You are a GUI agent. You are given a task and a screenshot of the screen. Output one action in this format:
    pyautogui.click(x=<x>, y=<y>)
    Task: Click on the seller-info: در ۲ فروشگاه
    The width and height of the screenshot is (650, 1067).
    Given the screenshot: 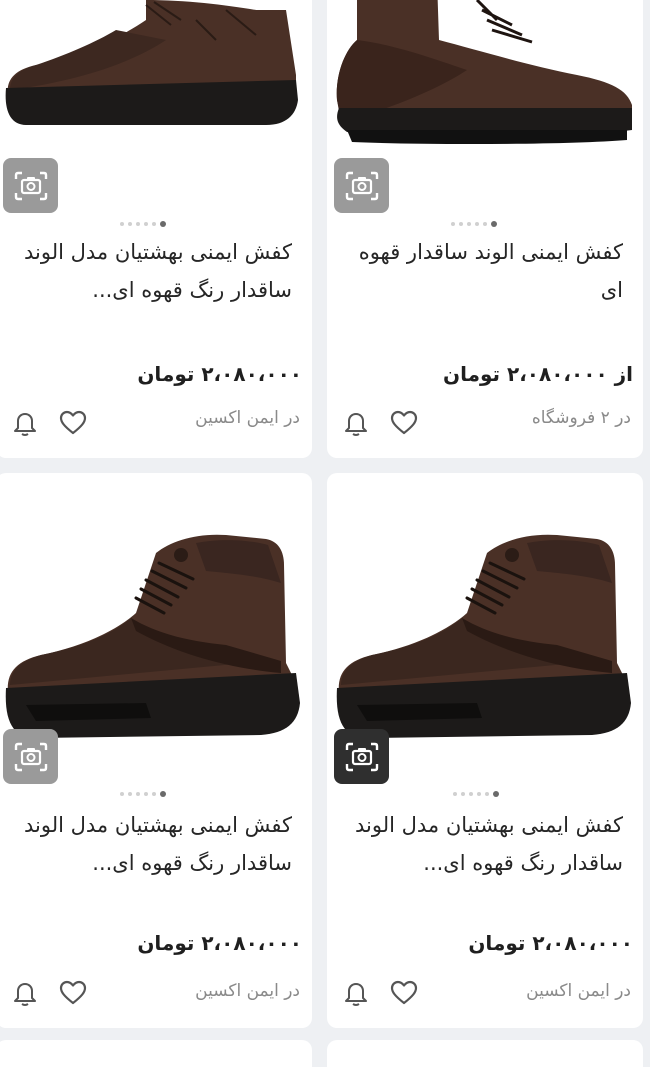 What is the action you would take?
    pyautogui.click(x=581, y=418)
    